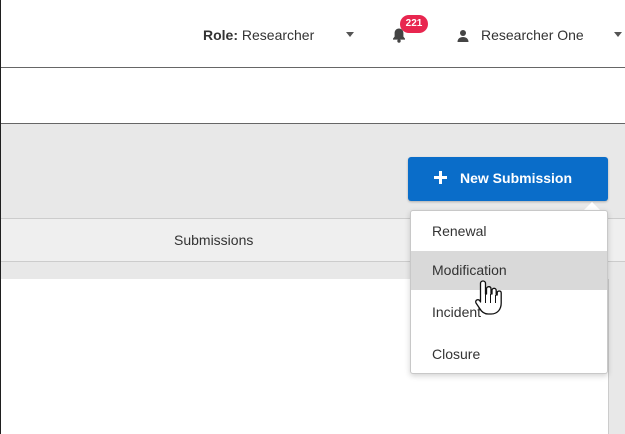 The height and width of the screenshot is (434, 625). What do you see at coordinates (516, 178) in the screenshot?
I see `new-submission-label: New Submission` at bounding box center [516, 178].